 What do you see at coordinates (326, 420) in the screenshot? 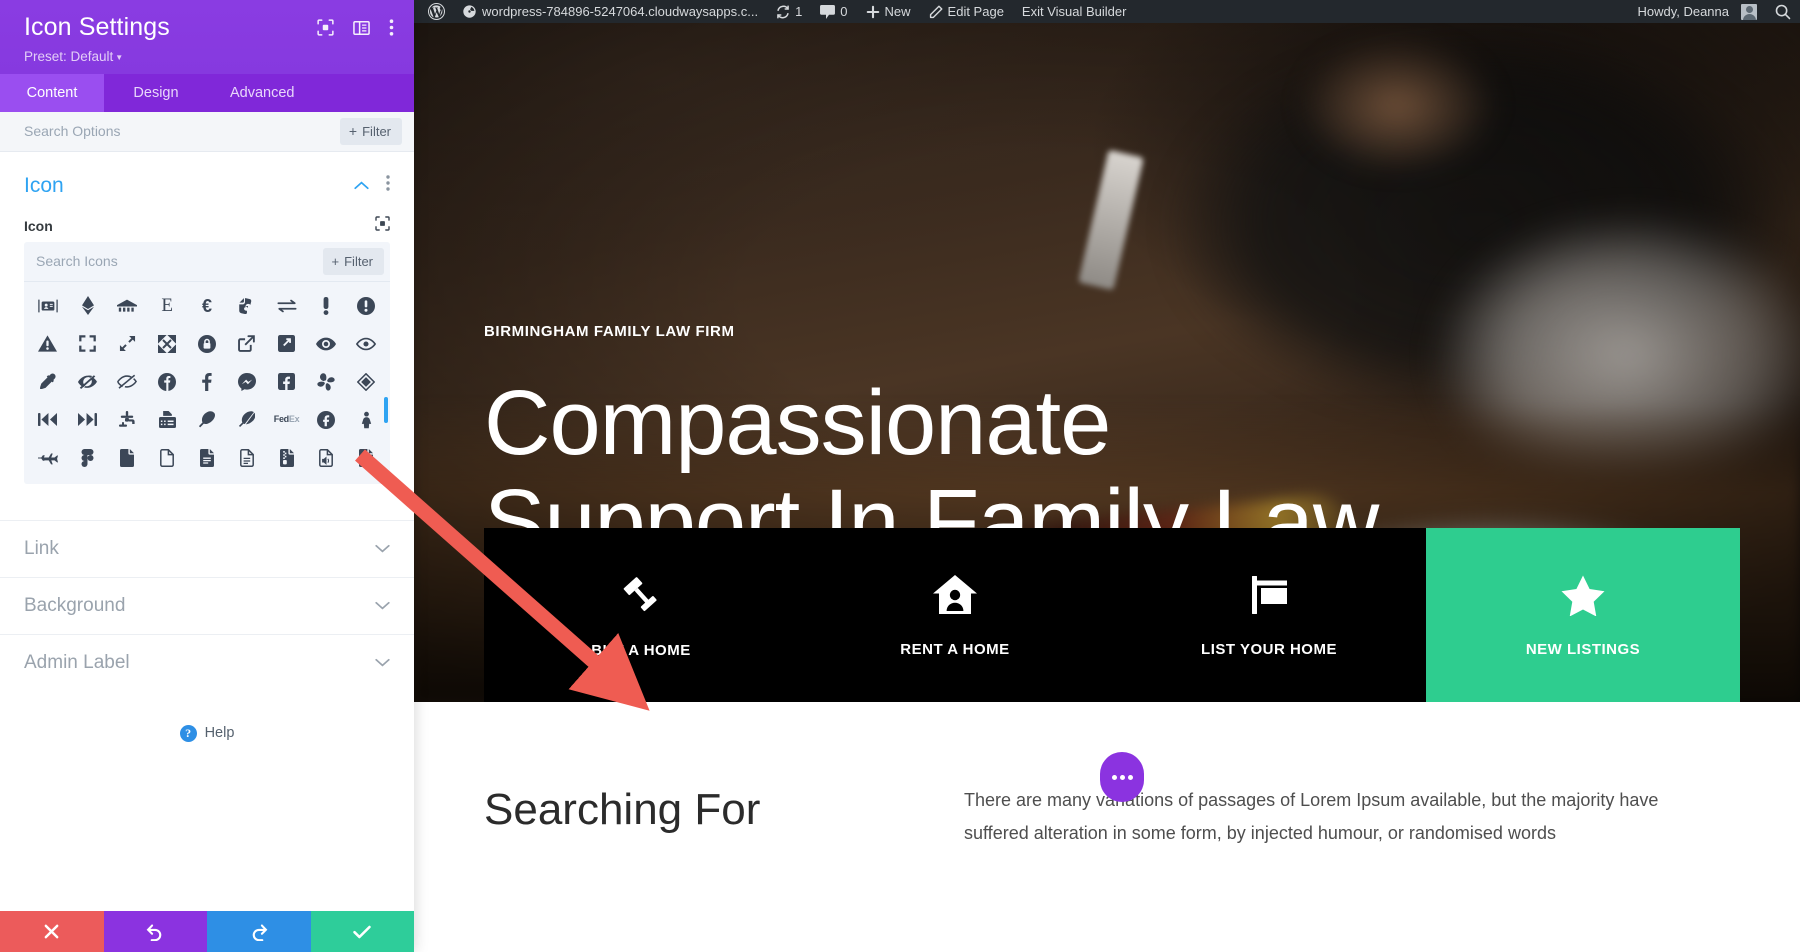
I see `icon-option-fedora-icon` at bounding box center [326, 420].